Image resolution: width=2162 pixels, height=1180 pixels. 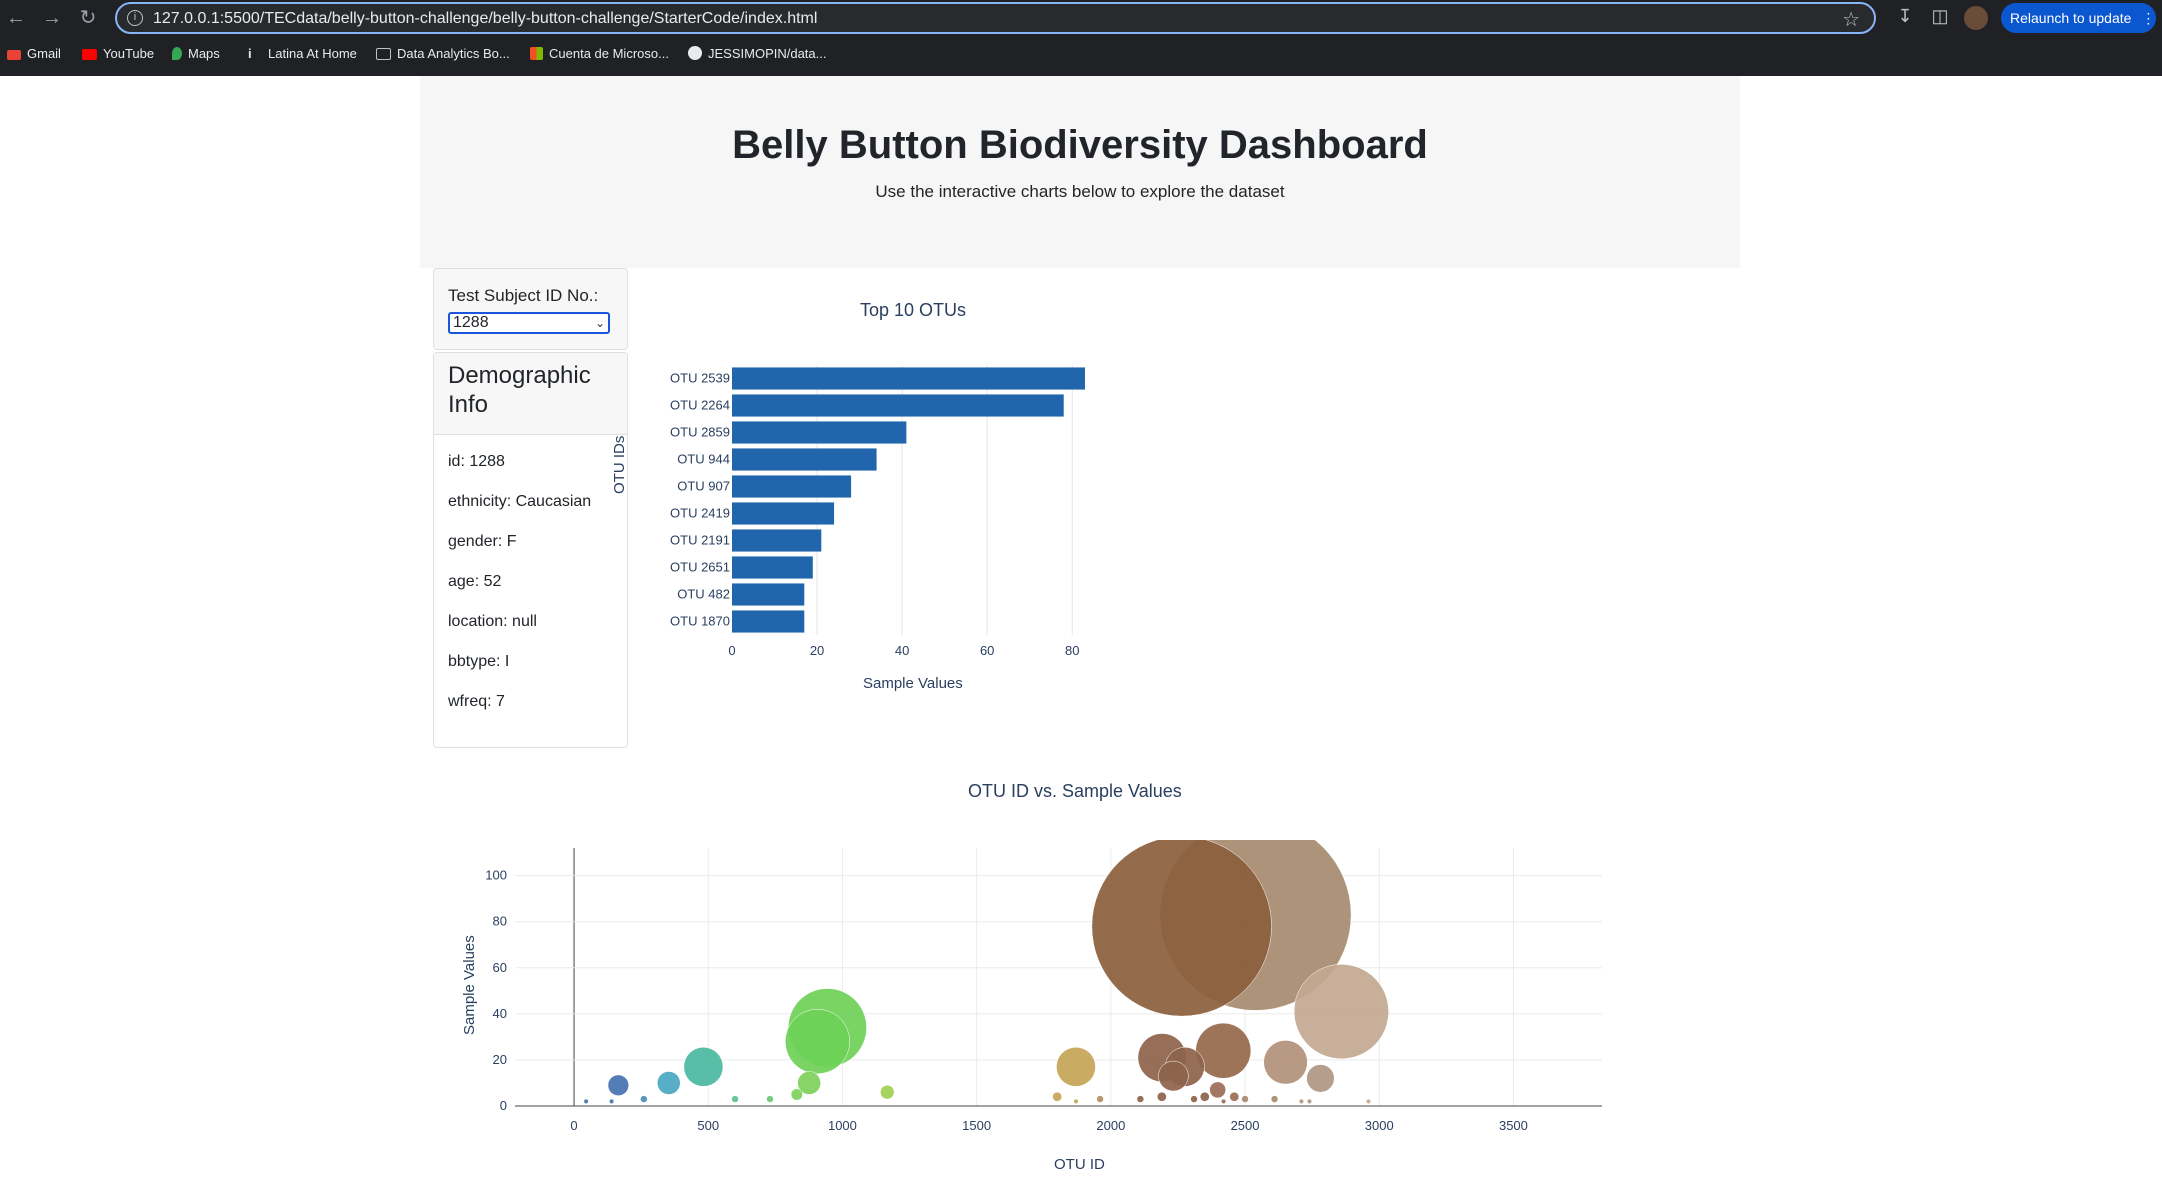 I want to click on reload-icon: ↻, so click(x=88, y=18).